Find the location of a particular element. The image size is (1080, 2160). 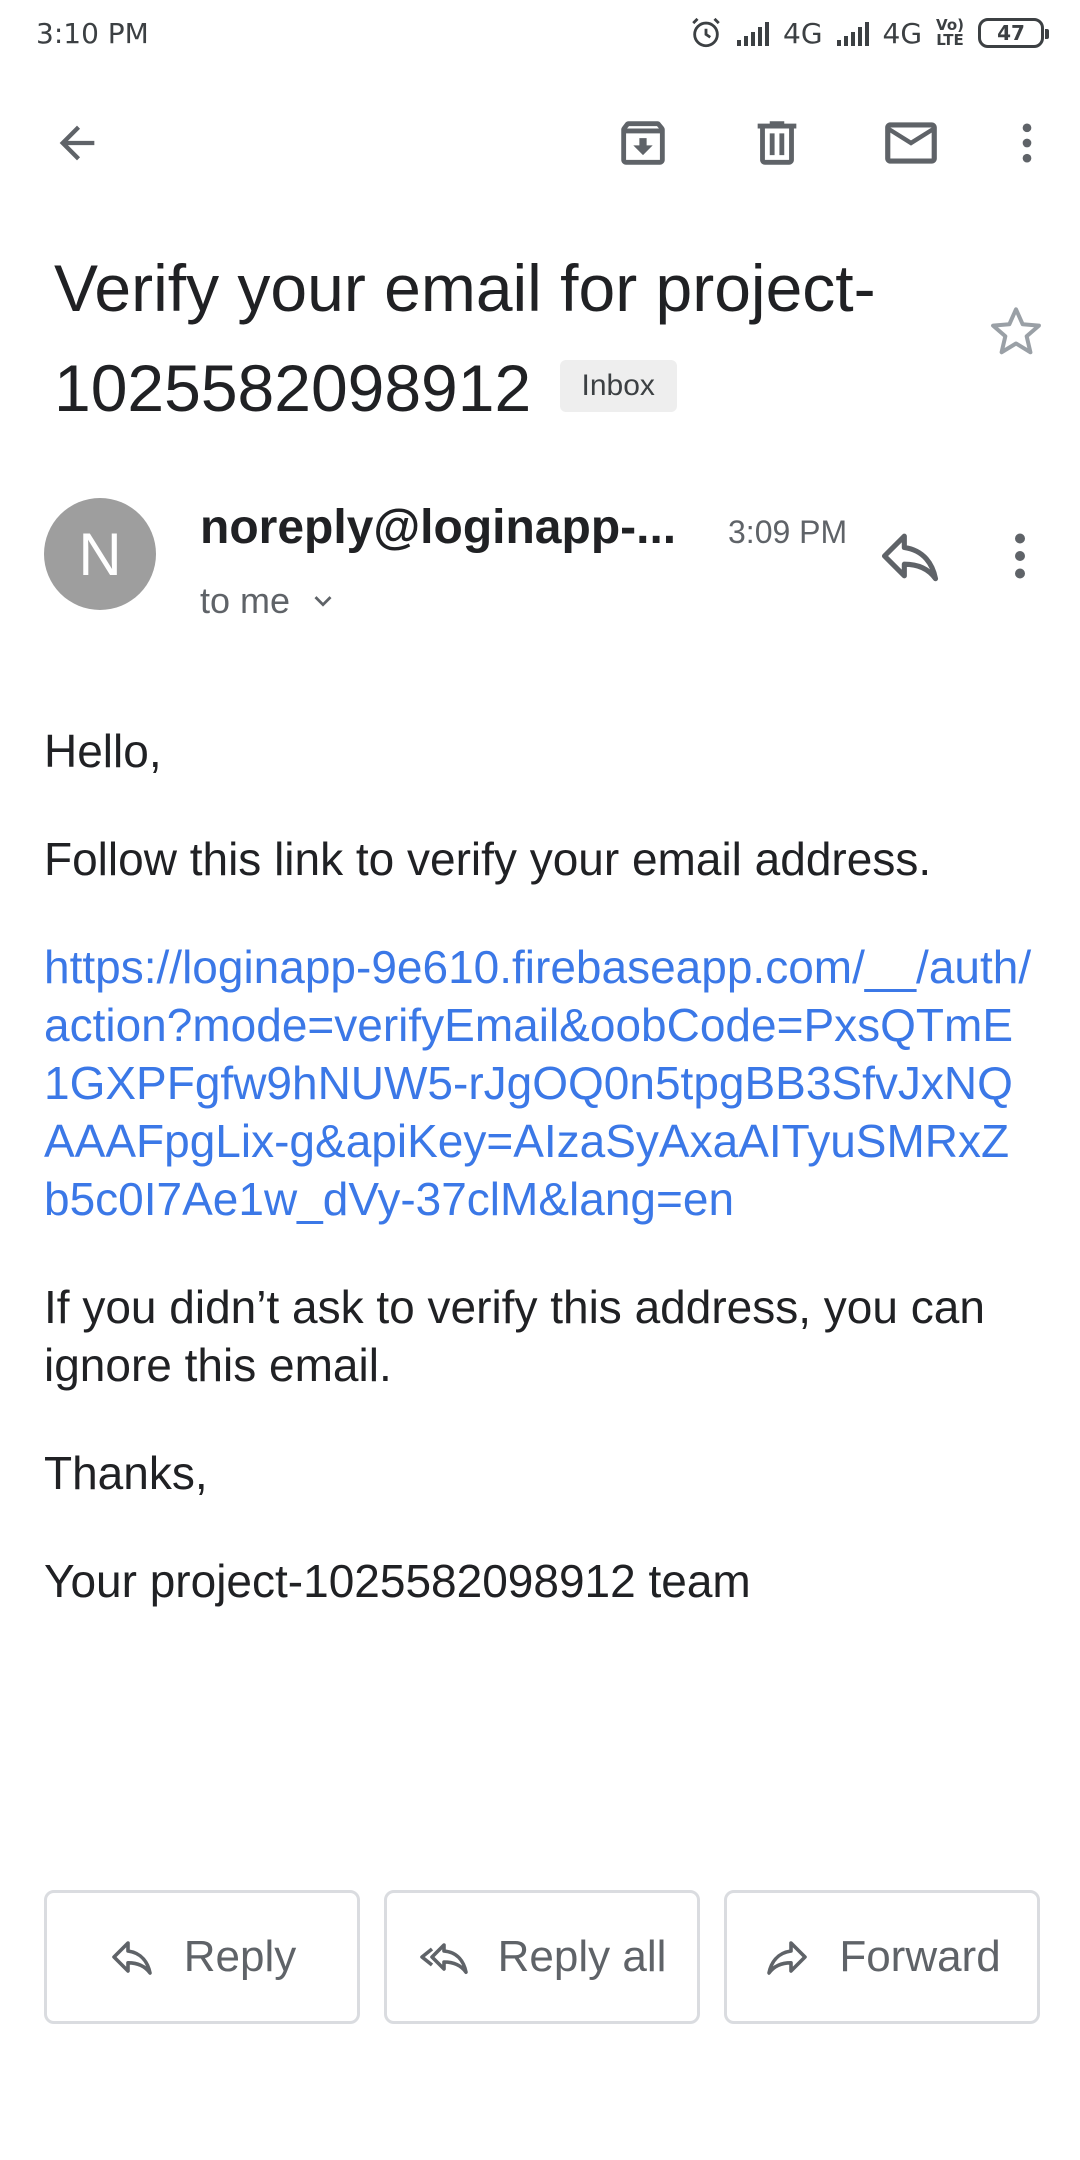

status-bar: 3:10 PM 4G 4G Vo) LTE 47 is located at coordinates (540, 33).